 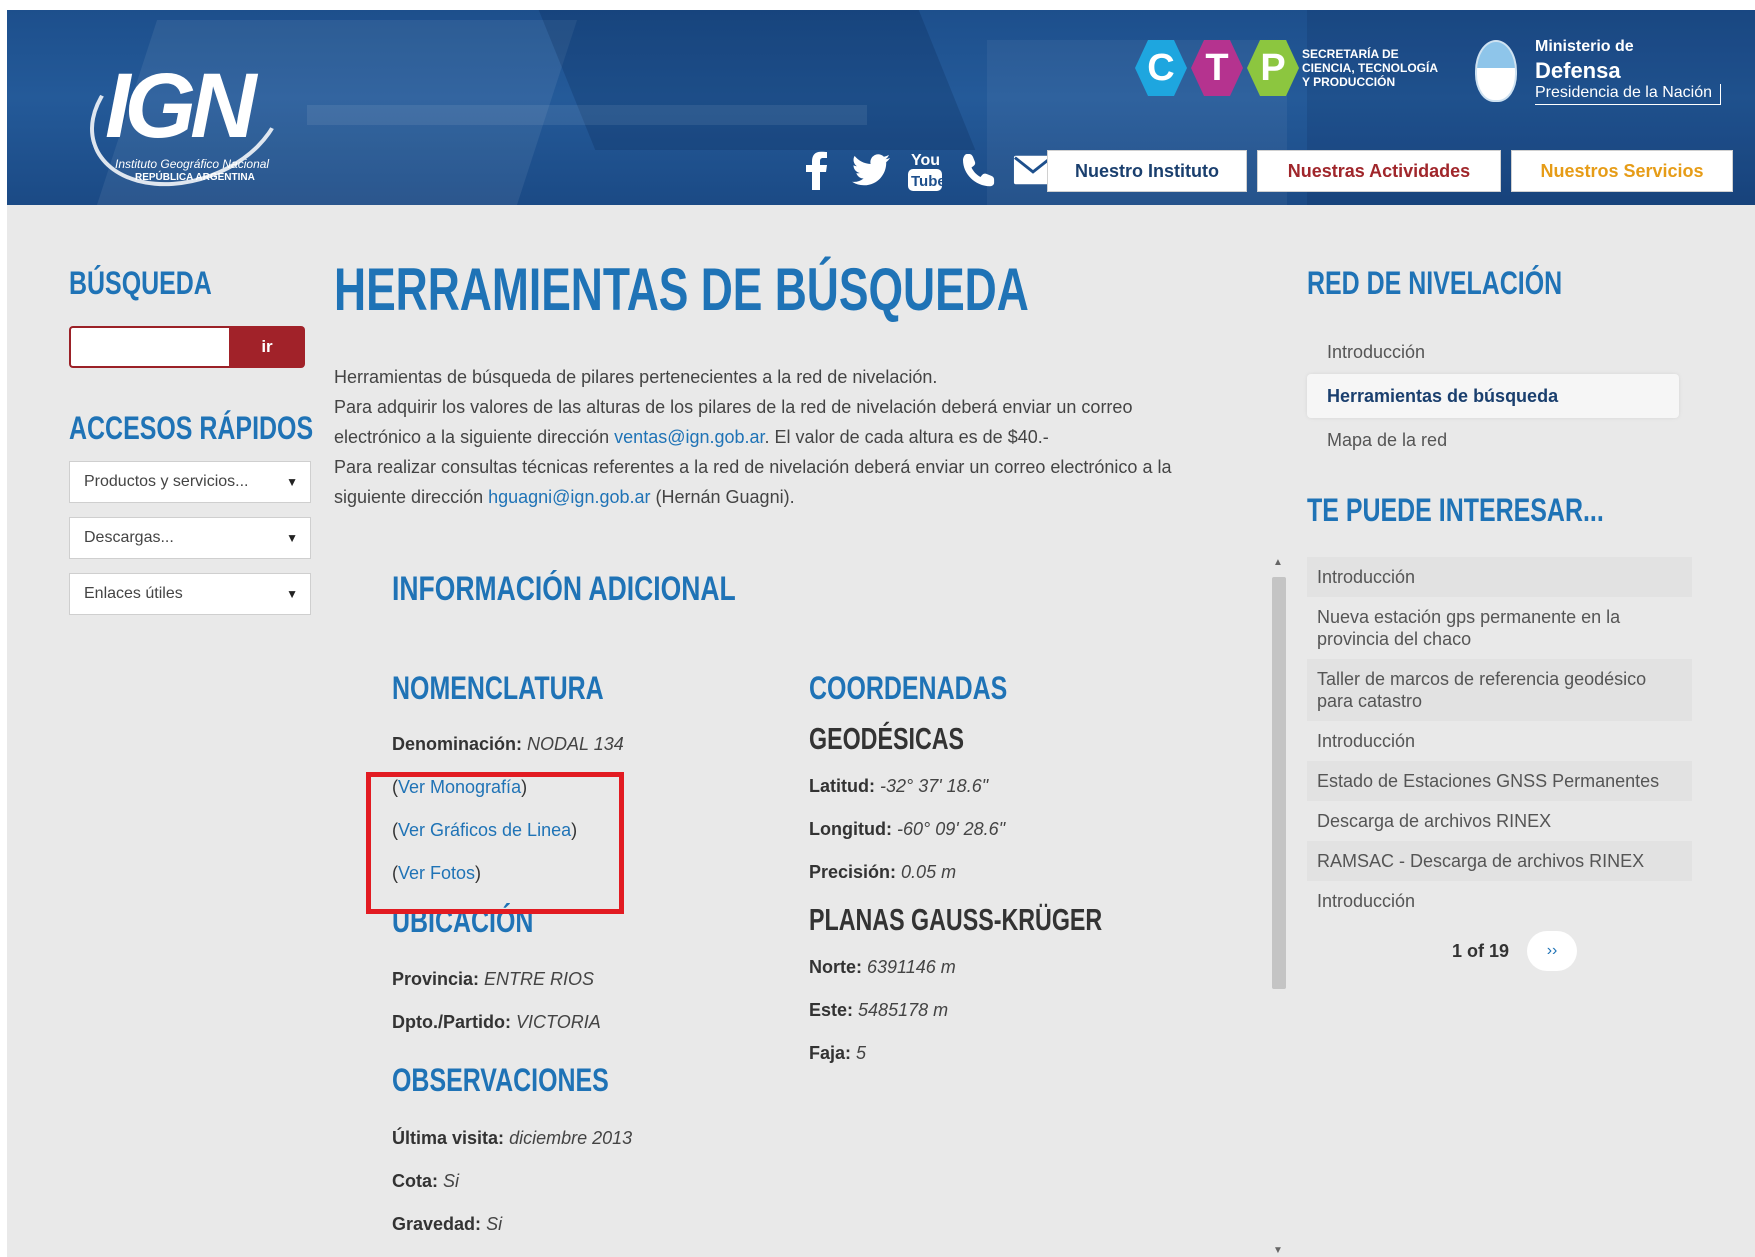 What do you see at coordinates (1622, 171) in the screenshot?
I see `nav-nuestros-servicios: Nuestros Servicios` at bounding box center [1622, 171].